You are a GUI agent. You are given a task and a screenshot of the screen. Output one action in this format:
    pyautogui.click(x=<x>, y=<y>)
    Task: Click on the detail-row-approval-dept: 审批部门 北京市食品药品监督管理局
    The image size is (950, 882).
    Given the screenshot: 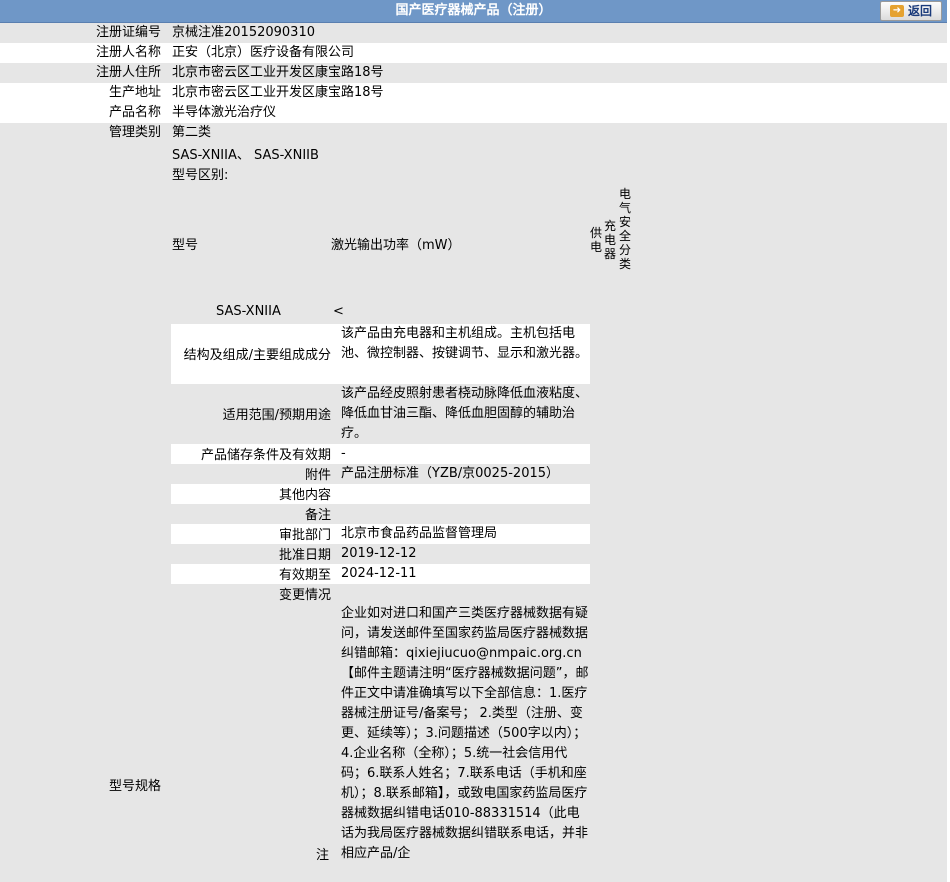 What is the action you would take?
    pyautogui.click(x=380, y=534)
    